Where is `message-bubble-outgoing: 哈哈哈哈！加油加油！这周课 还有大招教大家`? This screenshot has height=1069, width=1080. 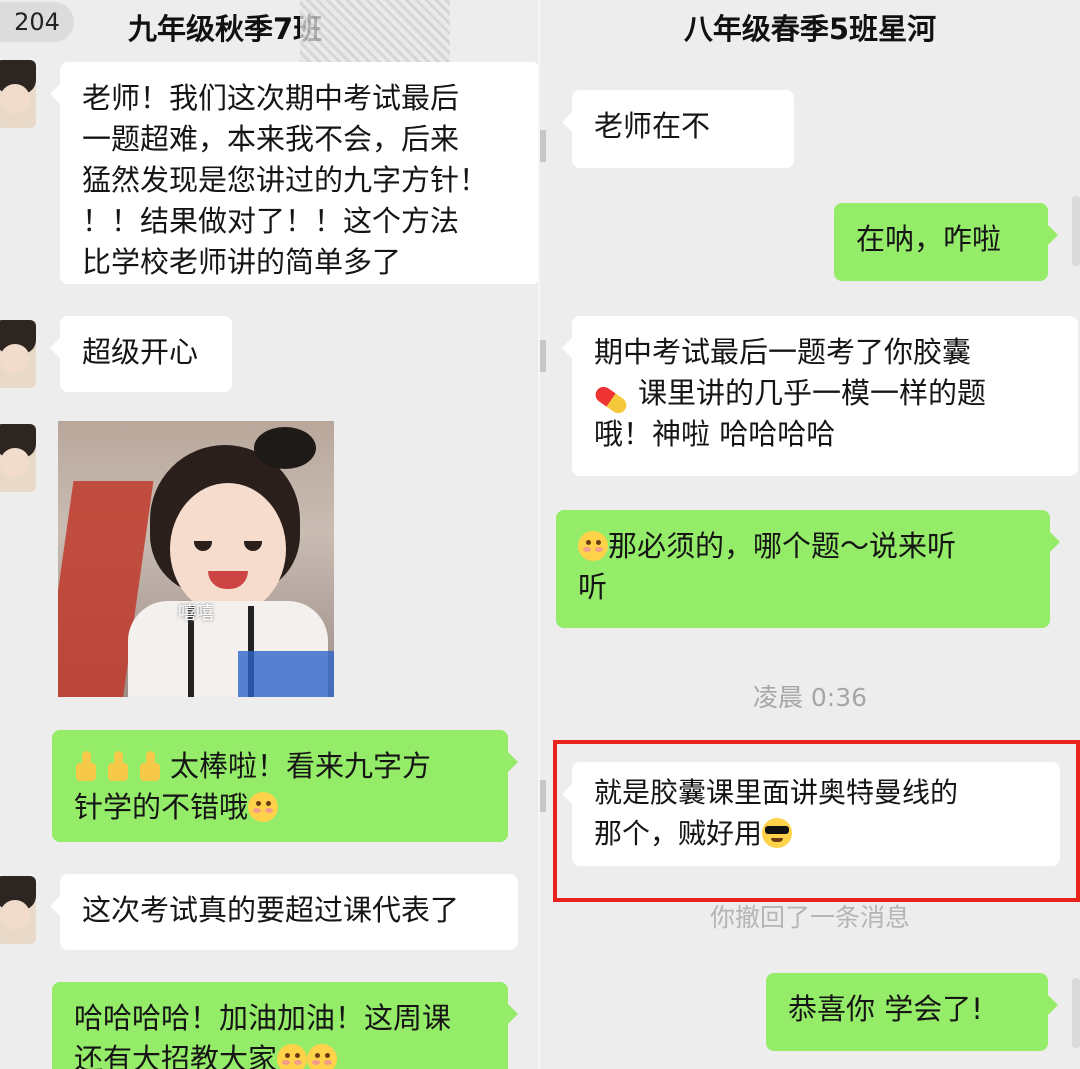
message-bubble-outgoing: 哈哈哈哈！加油加油！这周课 还有大招教大家 is located at coordinates (285, 1025).